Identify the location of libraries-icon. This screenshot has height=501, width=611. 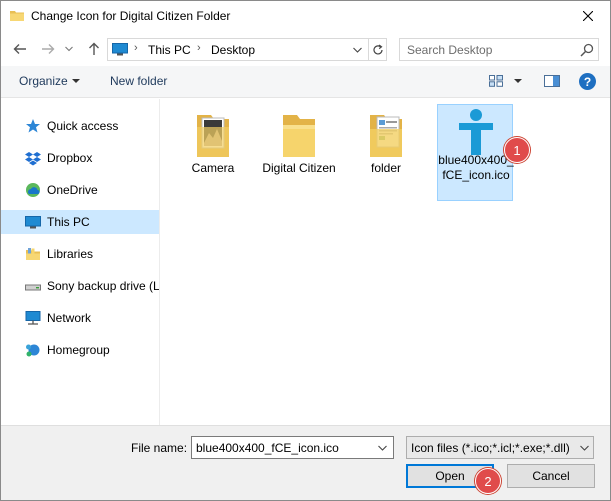
(33, 254).